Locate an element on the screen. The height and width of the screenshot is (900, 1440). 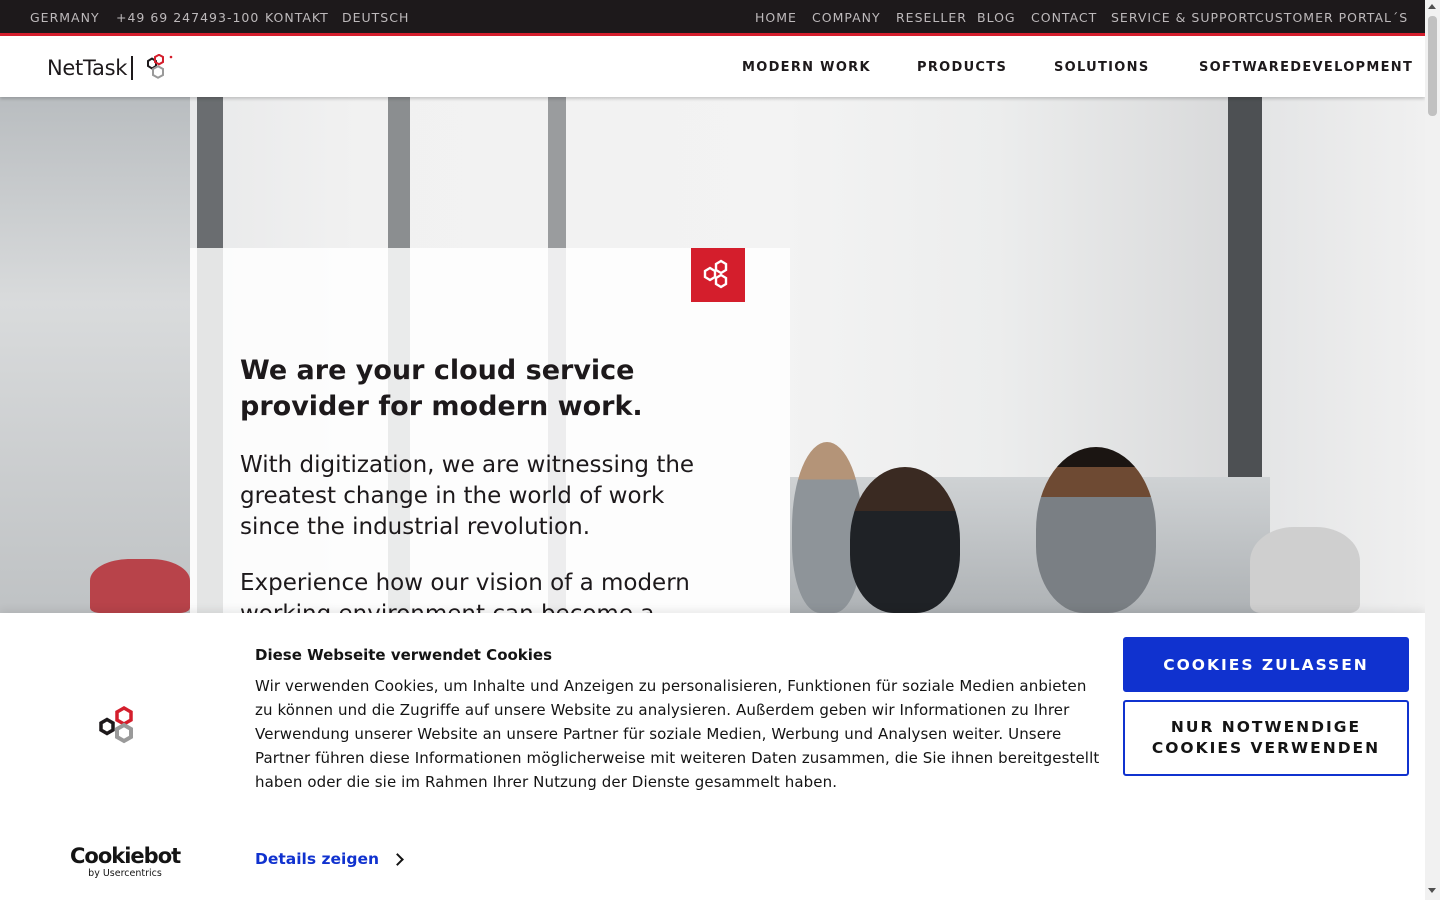
topbar-home-link: HOME is located at coordinates (776, 17).